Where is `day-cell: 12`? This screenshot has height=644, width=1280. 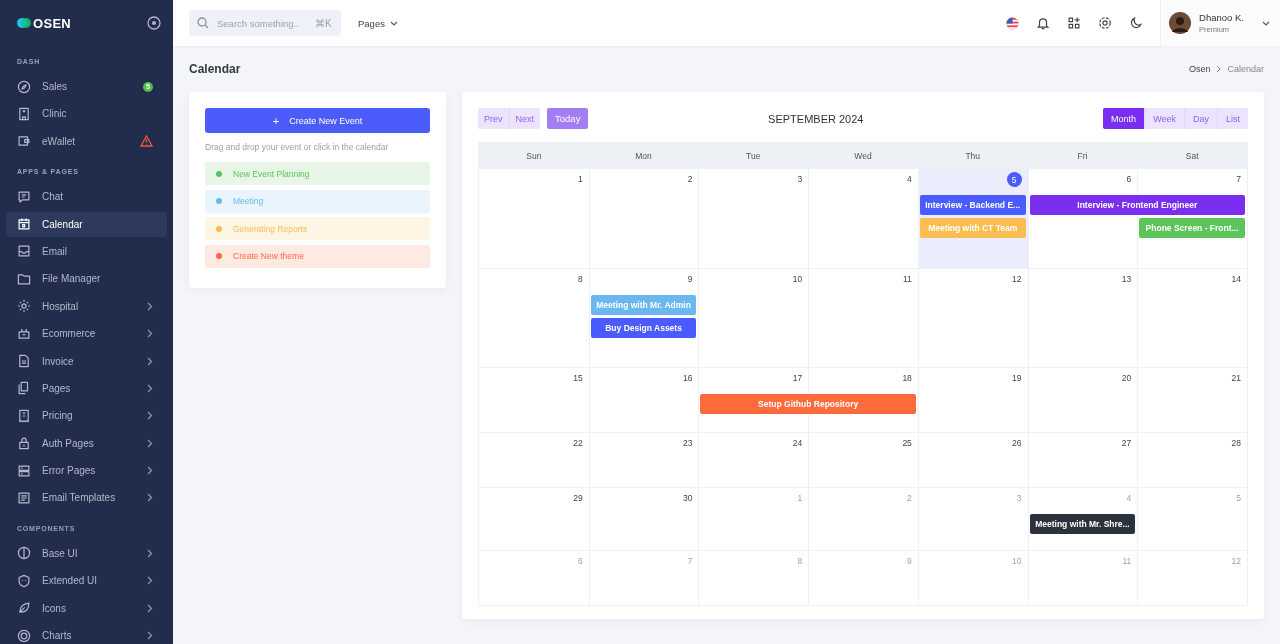
day-cell: 12 is located at coordinates (972, 317).